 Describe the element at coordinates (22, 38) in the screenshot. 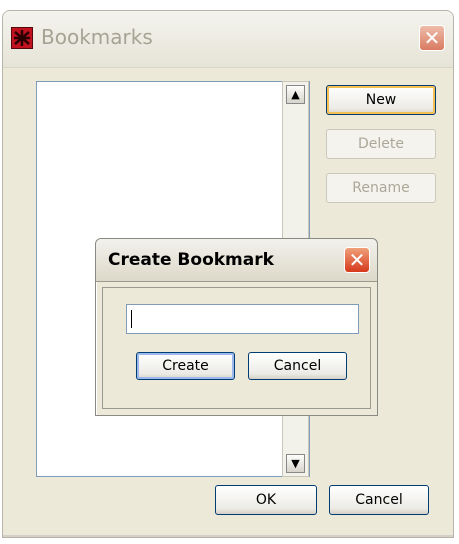

I see `bookmarks-app-icon` at that location.